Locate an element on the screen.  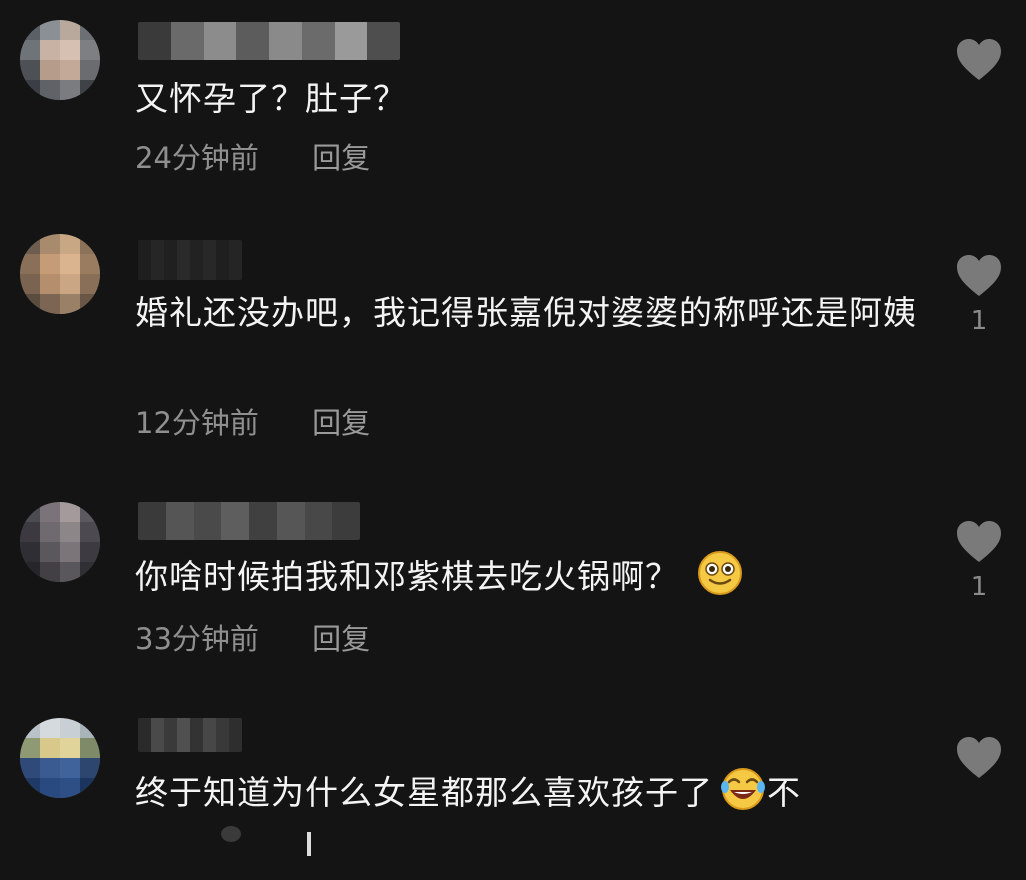
cropped-text-fragment is located at coordinates (235, 842).